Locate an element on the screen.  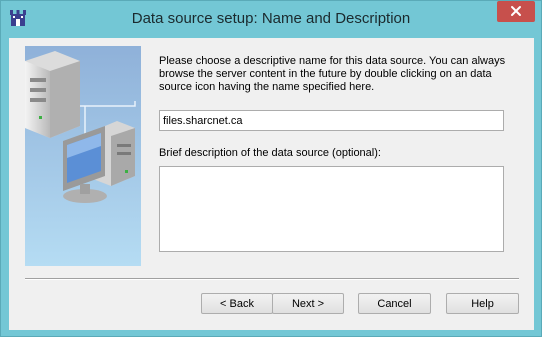
close-icon is located at coordinates (516, 12).